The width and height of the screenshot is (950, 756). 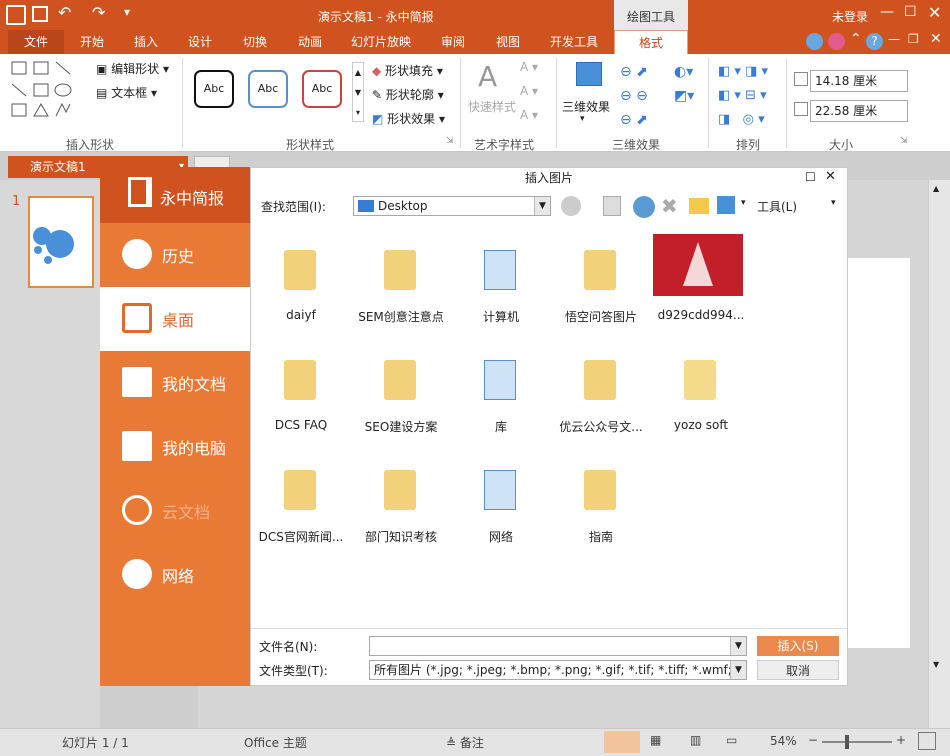 What do you see at coordinates (465, 742) in the screenshot?
I see `notes-button: ≜ 备注` at bounding box center [465, 742].